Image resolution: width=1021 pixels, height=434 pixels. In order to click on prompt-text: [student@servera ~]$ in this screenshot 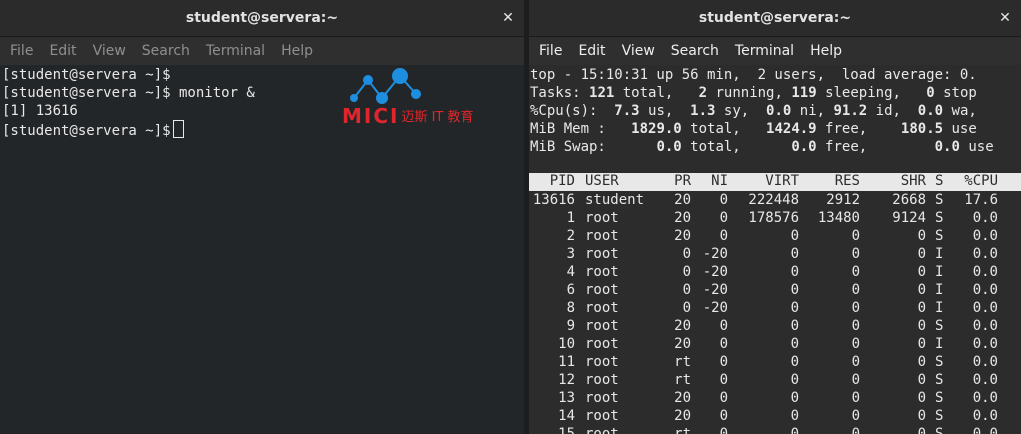, I will do `click(86, 131)`.